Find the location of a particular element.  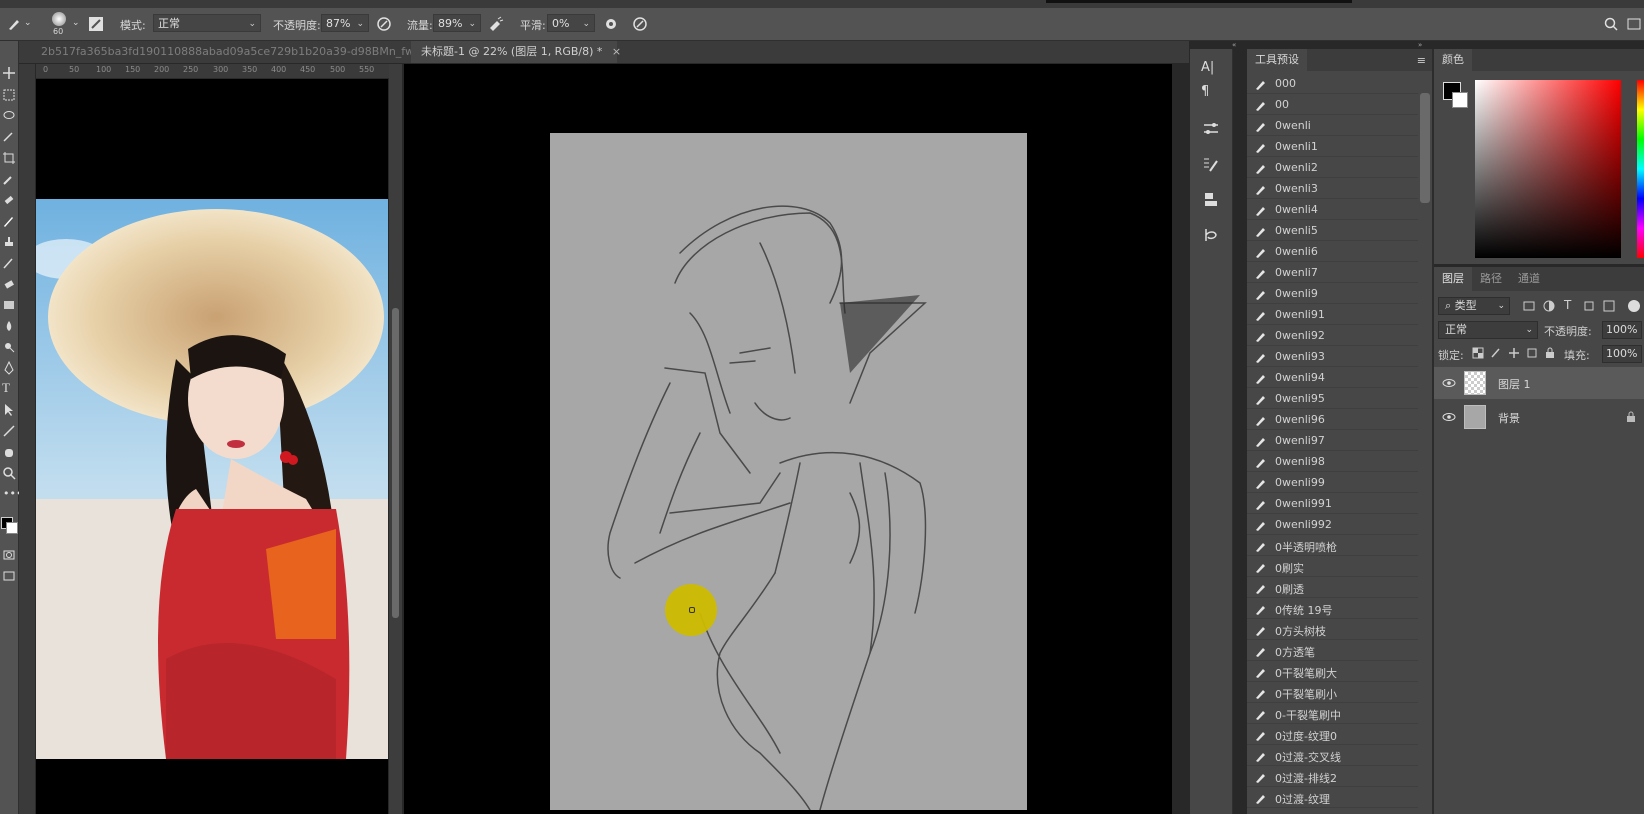

preset-item: 0wenli96 is located at coordinates (1332, 420).